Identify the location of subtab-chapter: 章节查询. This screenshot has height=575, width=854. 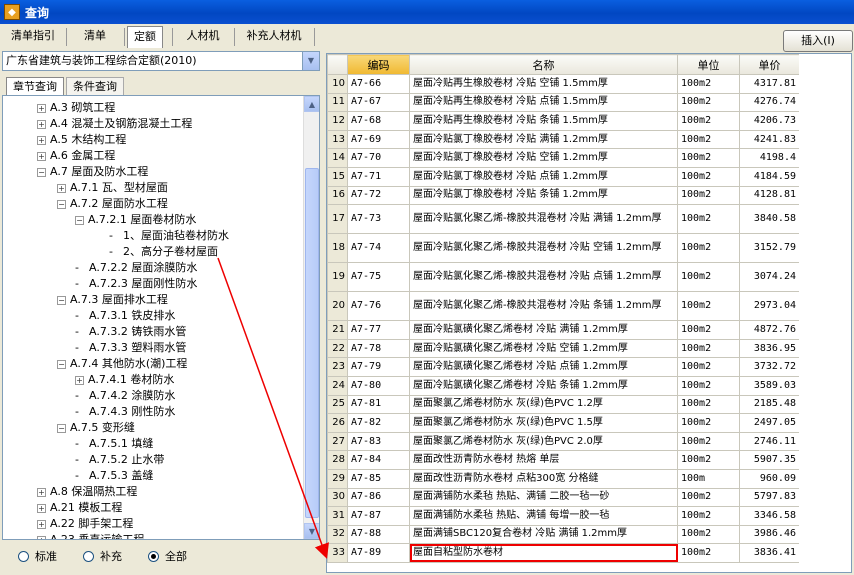
(35, 86).